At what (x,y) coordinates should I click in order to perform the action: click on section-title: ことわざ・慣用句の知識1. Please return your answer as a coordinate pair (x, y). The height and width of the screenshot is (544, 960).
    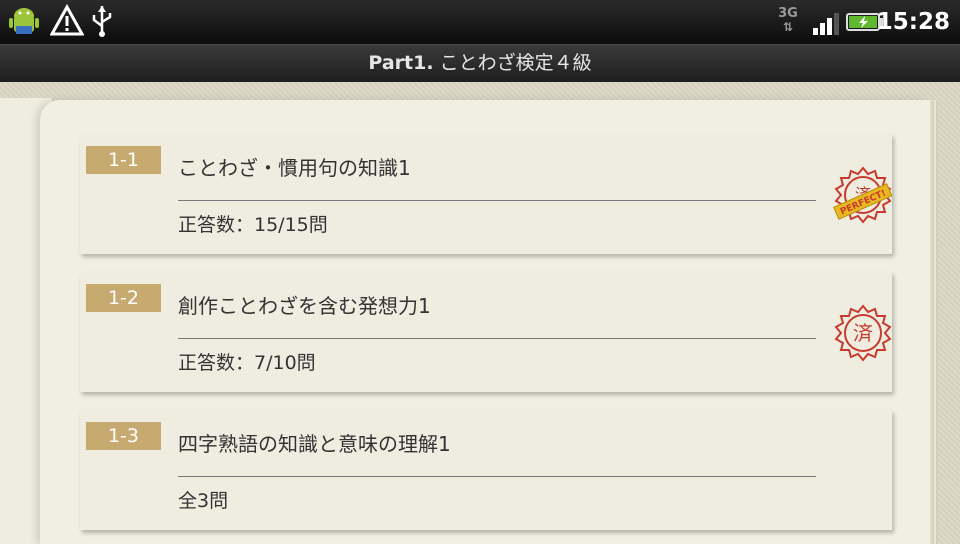
    Looking at the image, I should click on (294, 168).